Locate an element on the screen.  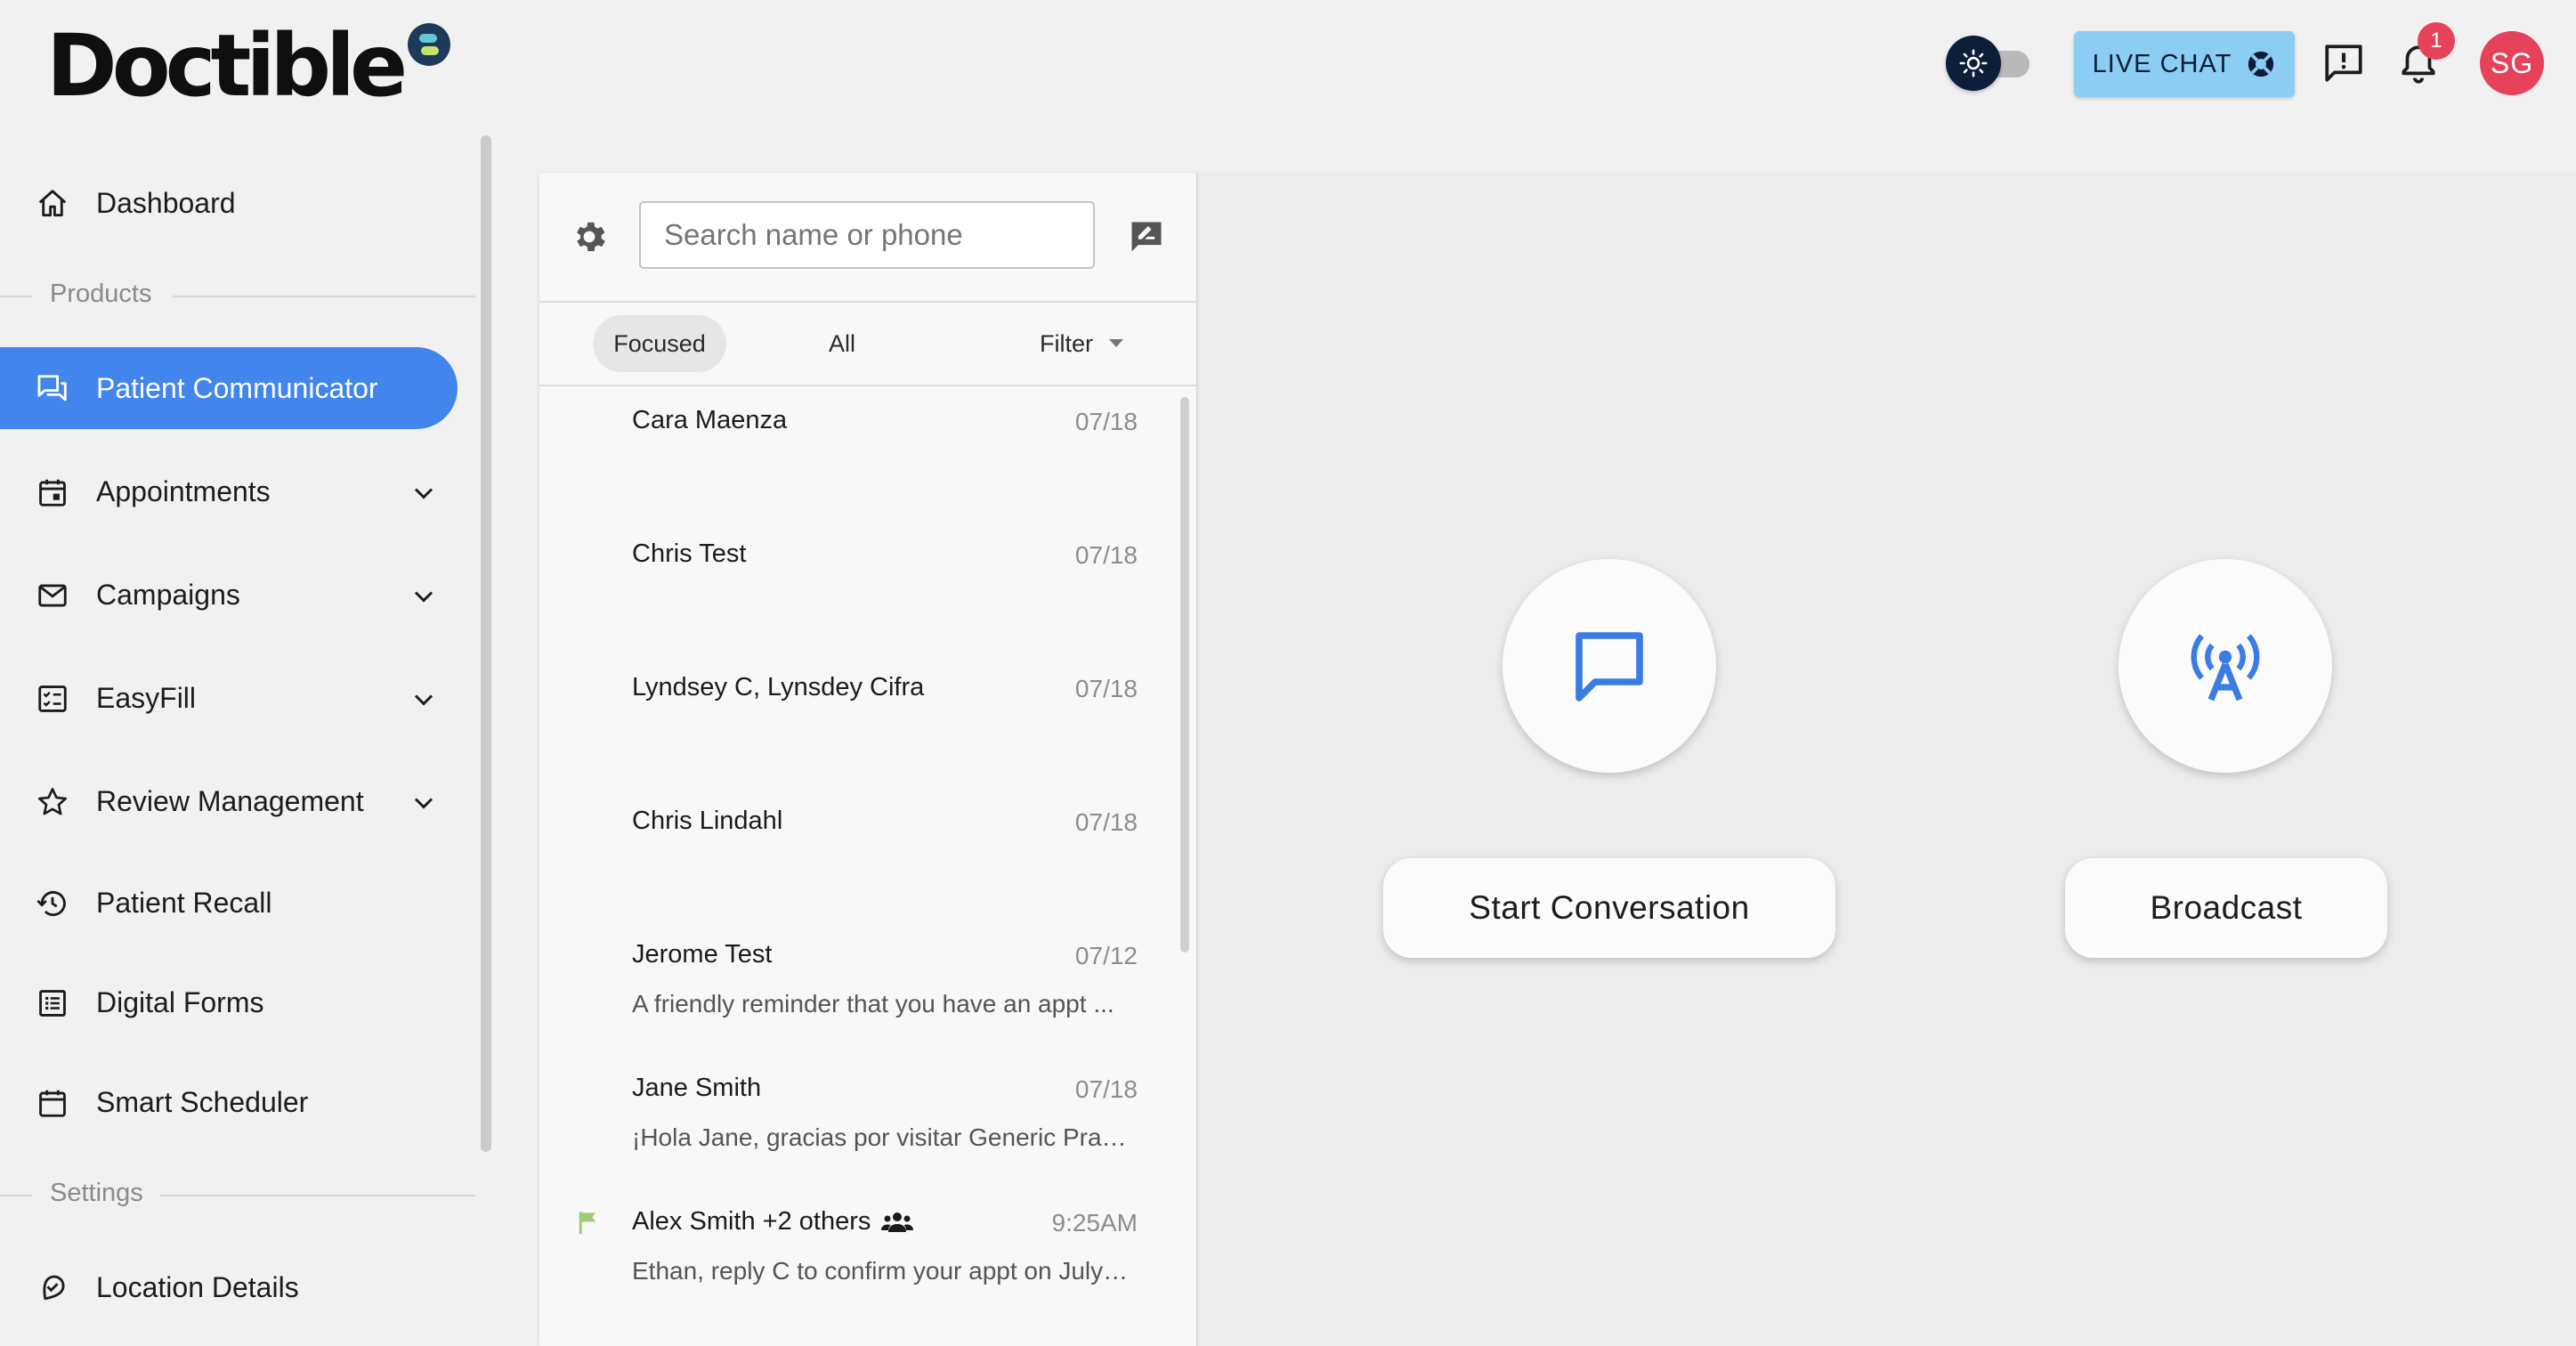
compose-message-icon is located at coordinates (1147, 236).